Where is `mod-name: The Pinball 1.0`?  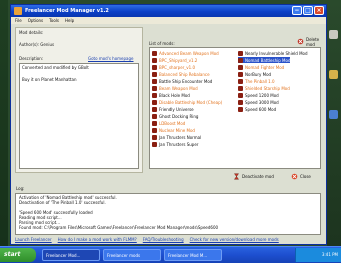
mod-name: The Pinball 1.0 is located at coordinates (260, 81).